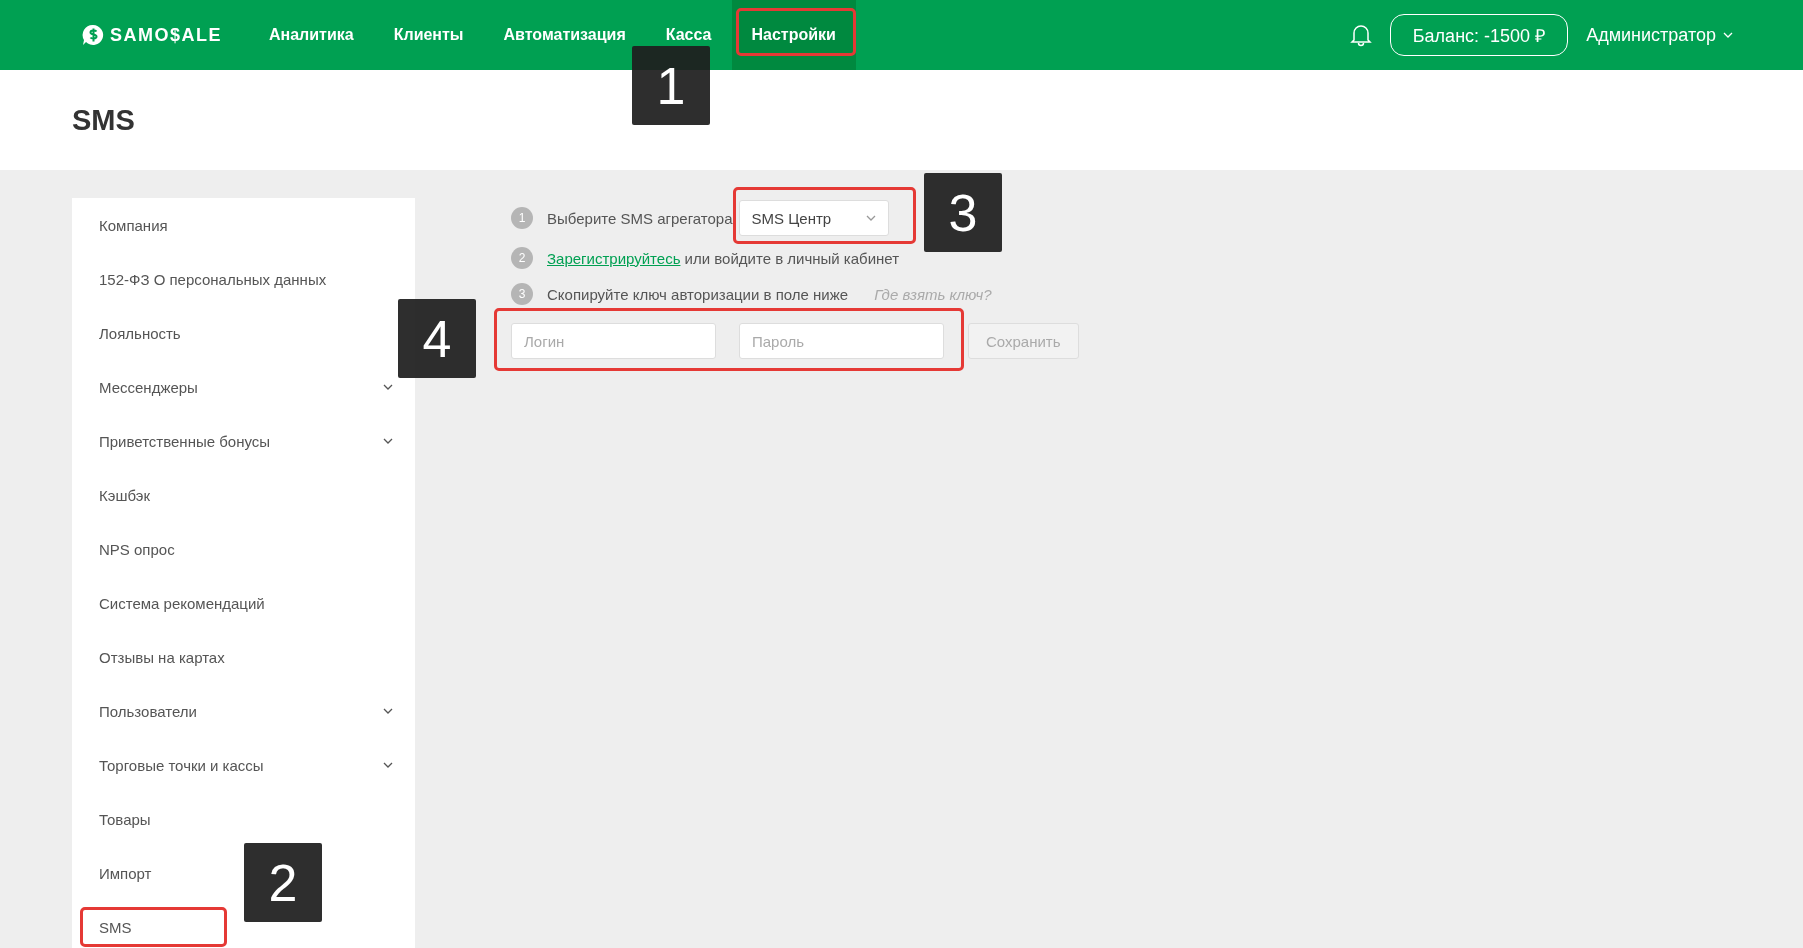 This screenshot has width=1803, height=948. Describe the element at coordinates (148, 711) in the screenshot. I see `sidebar-item: Пользователи` at that location.